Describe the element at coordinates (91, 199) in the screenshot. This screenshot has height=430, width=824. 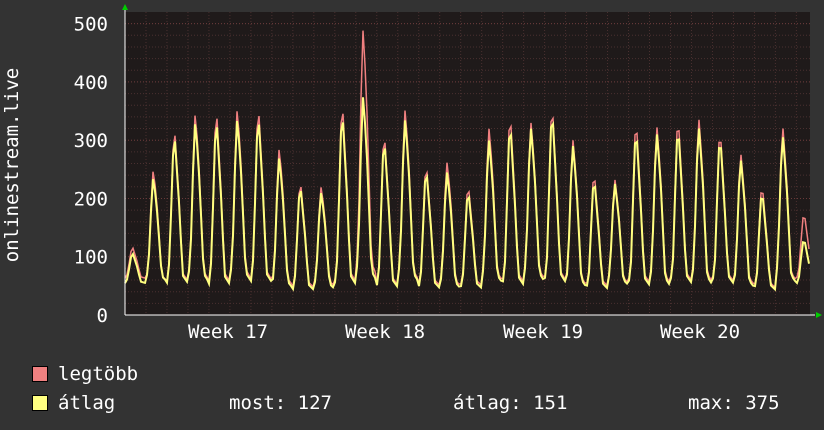
I see `y-tick-label: 200` at that location.